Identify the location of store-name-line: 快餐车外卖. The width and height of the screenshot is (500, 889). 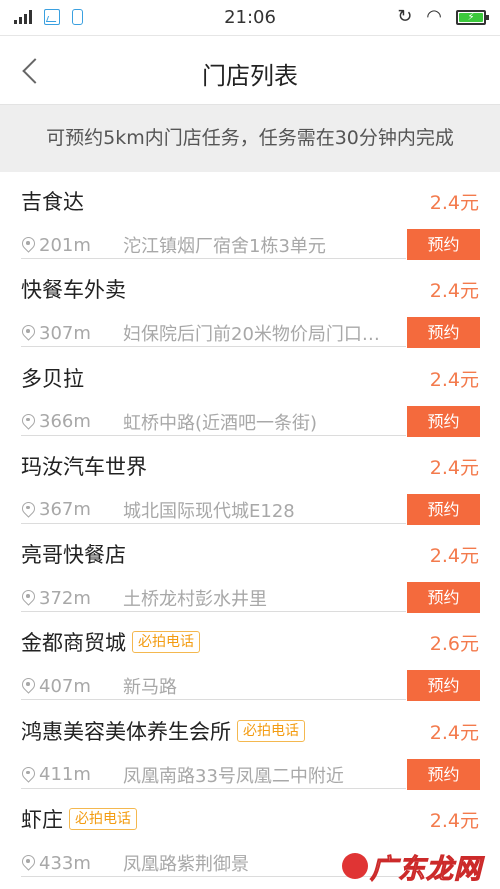
(73, 289).